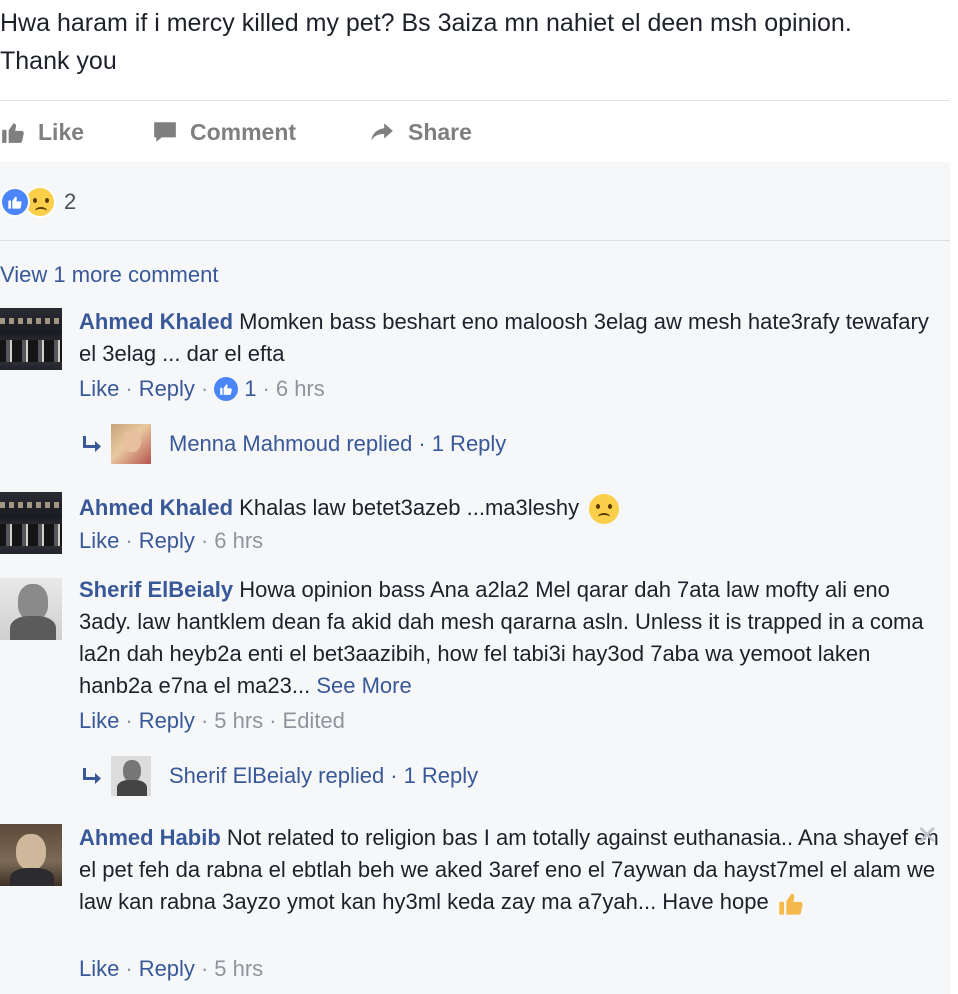 This screenshot has width=958, height=994. What do you see at coordinates (212, 721) in the screenshot?
I see `comment-meta: Like · Reply · 5 hrs · Edited` at bounding box center [212, 721].